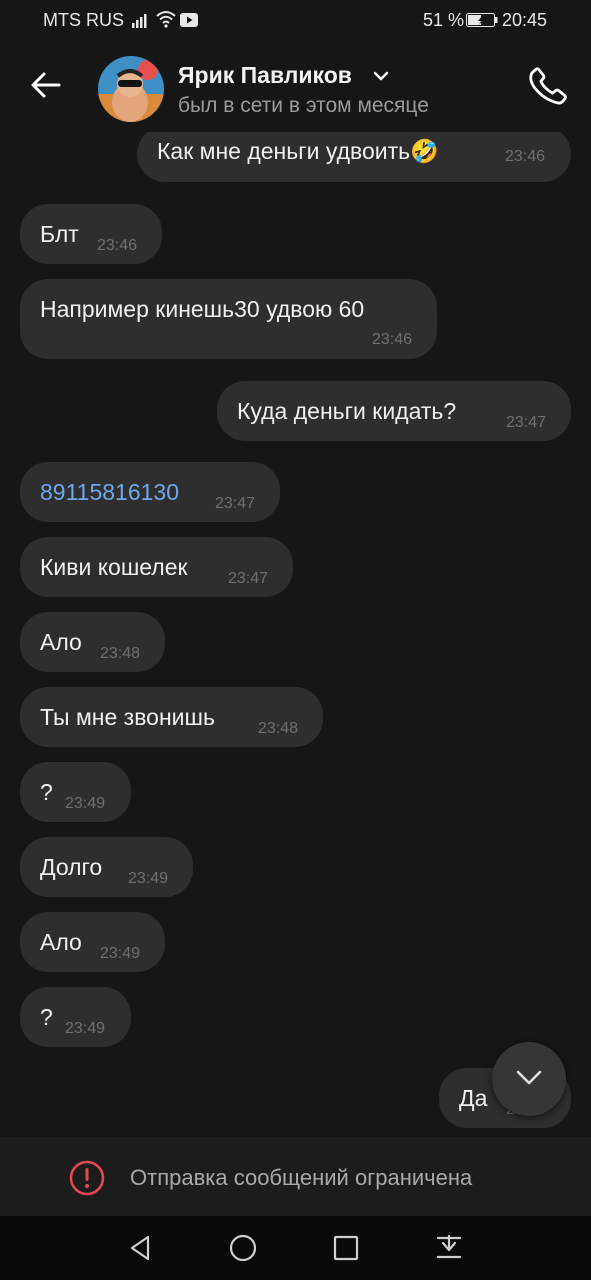 This screenshot has width=591, height=1280. Describe the element at coordinates (109, 492) in the screenshot. I see `phone-number-link: 89115816130` at that location.